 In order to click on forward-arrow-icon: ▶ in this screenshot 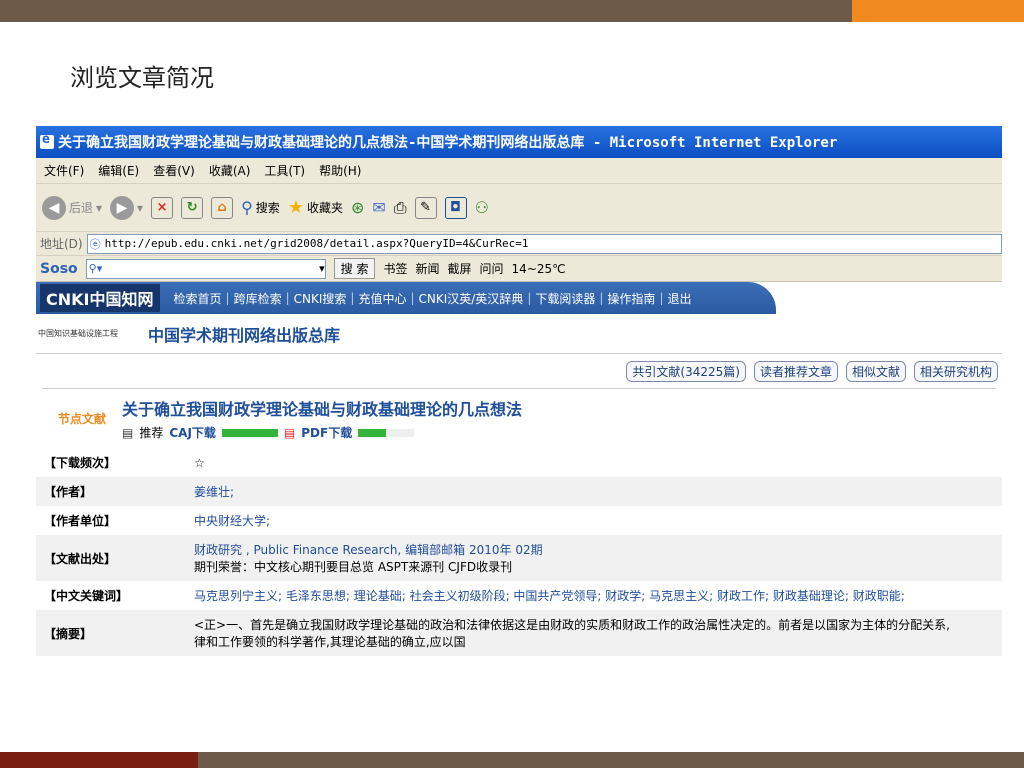, I will do `click(122, 207)`.